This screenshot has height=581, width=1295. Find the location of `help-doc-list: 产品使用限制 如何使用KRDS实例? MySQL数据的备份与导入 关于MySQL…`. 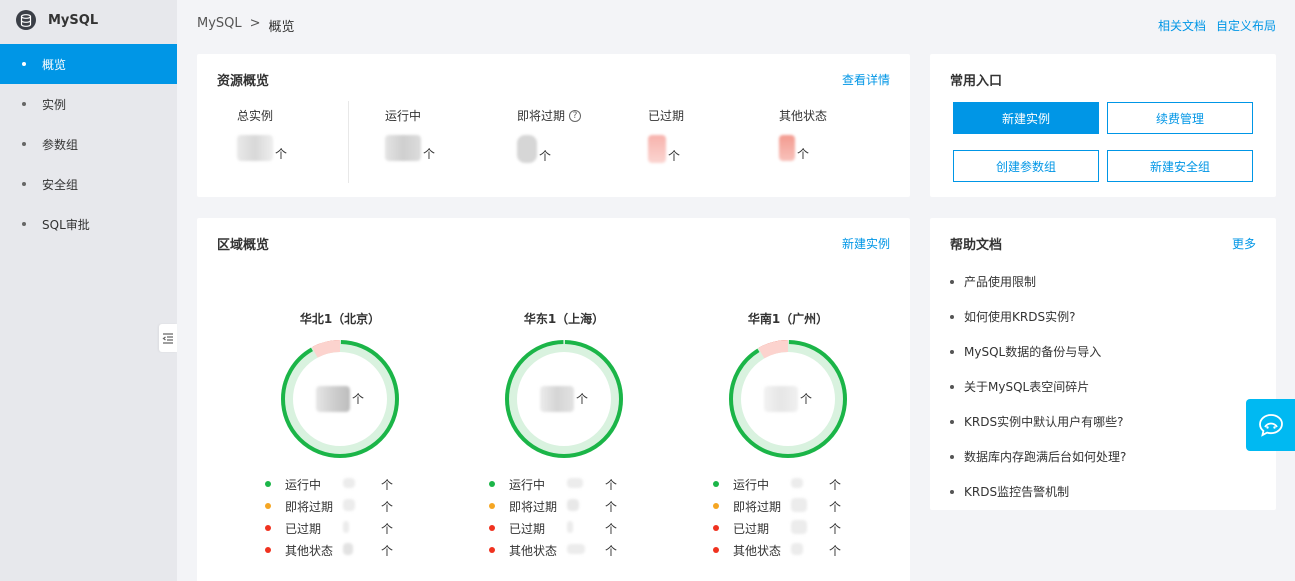

help-doc-list: 产品使用限制 如何使用KRDS实例? MySQL数据的备份与导入 关于MySQL… is located at coordinates (1038, 386).